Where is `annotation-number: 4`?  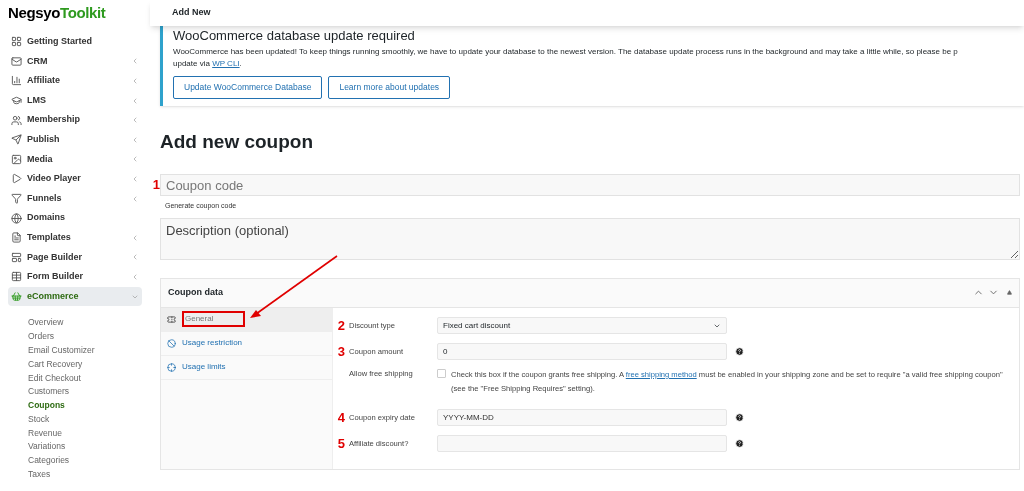
annotation-number: 4 is located at coordinates (341, 417).